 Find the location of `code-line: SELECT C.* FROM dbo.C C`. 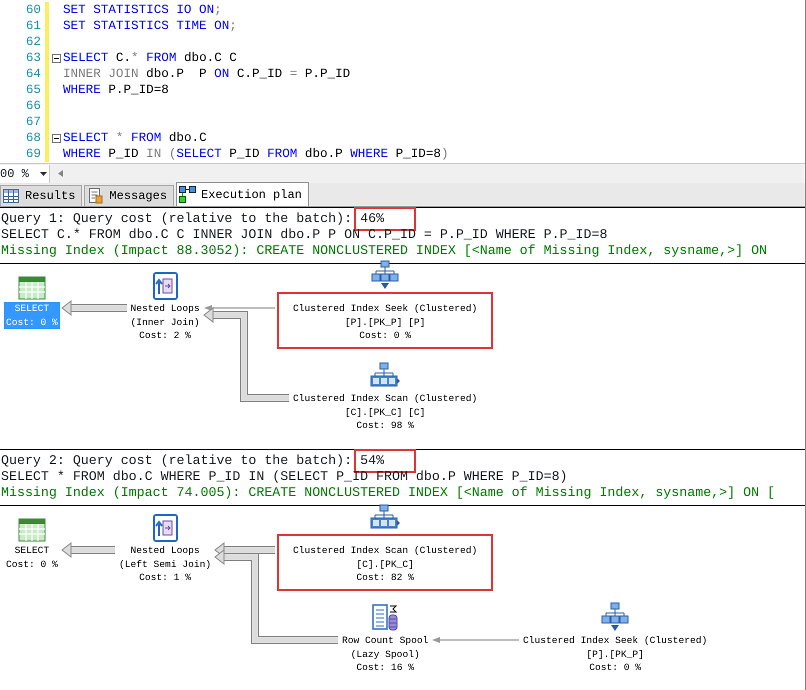

code-line: SELECT C.* FROM dbo.C C is located at coordinates (150, 58).